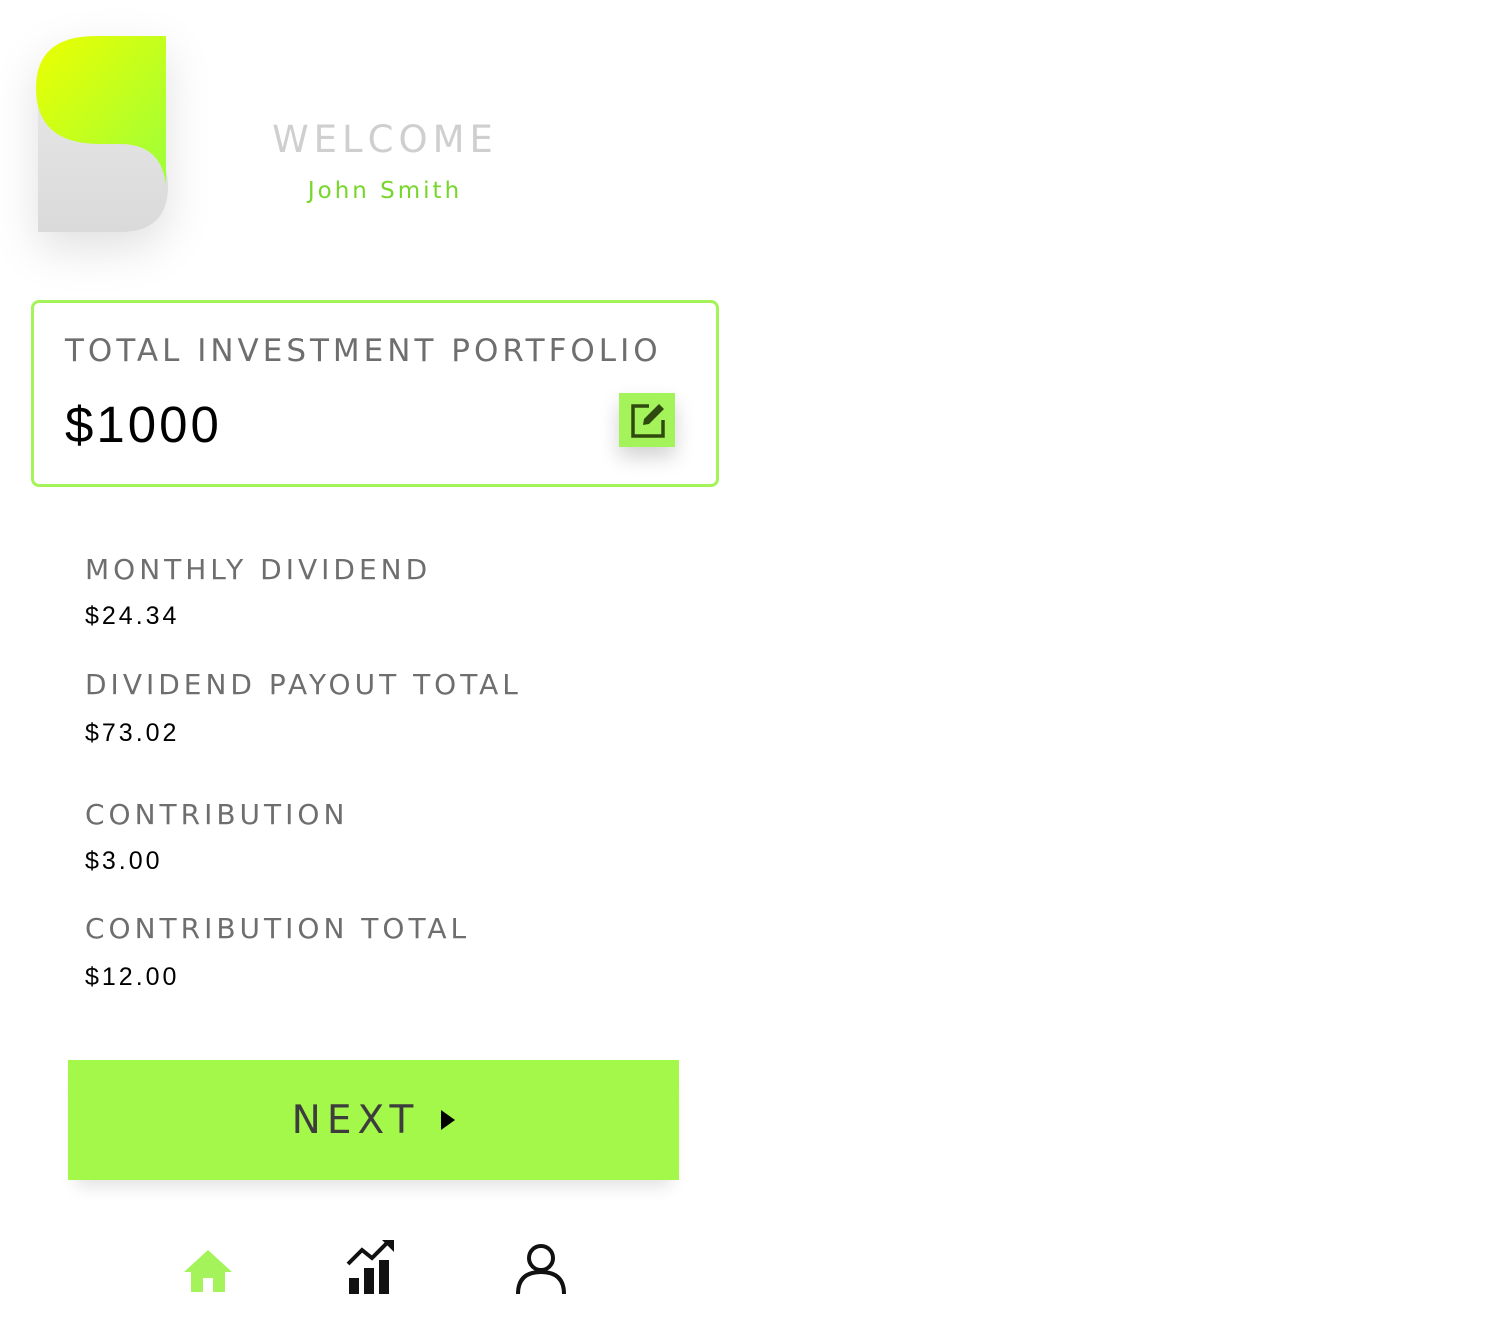 This screenshot has width=1500, height=1334. I want to click on edit-icon, so click(648, 421).